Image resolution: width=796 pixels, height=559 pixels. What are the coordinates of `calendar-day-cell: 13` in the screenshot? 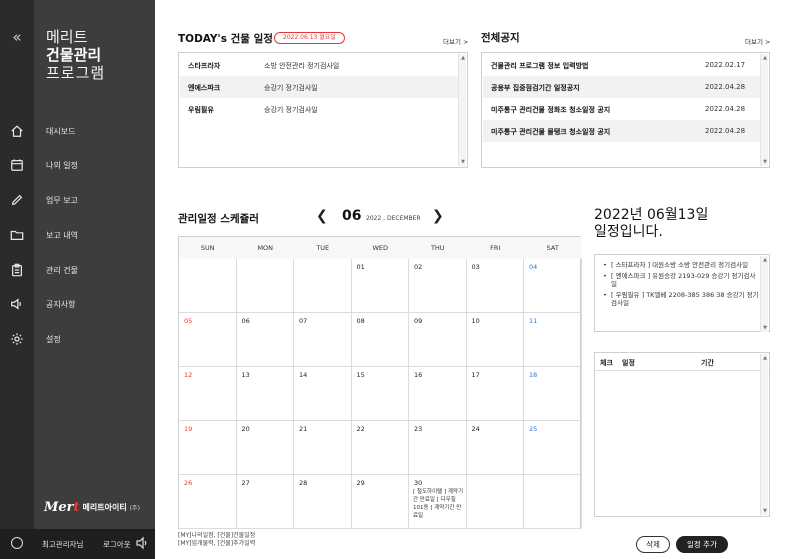 It's located at (265, 394).